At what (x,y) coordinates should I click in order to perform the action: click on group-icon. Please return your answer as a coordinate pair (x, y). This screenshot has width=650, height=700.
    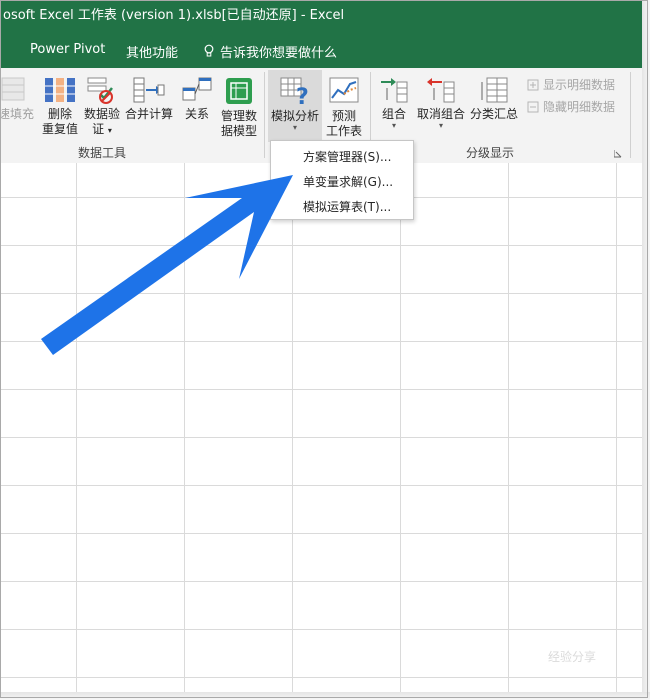
    Looking at the image, I should click on (394, 90).